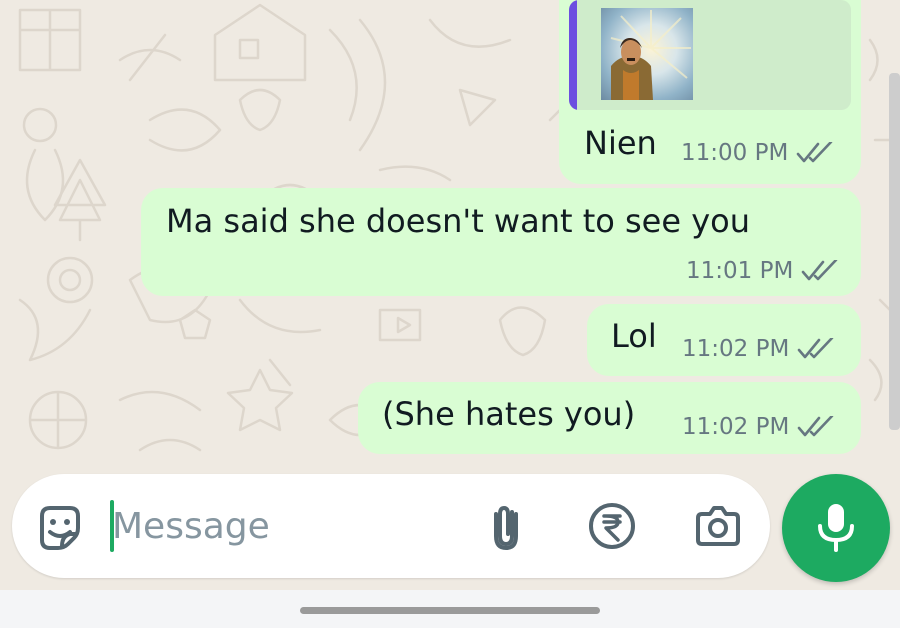  I want to click on paperclip-icon, so click(508, 526).